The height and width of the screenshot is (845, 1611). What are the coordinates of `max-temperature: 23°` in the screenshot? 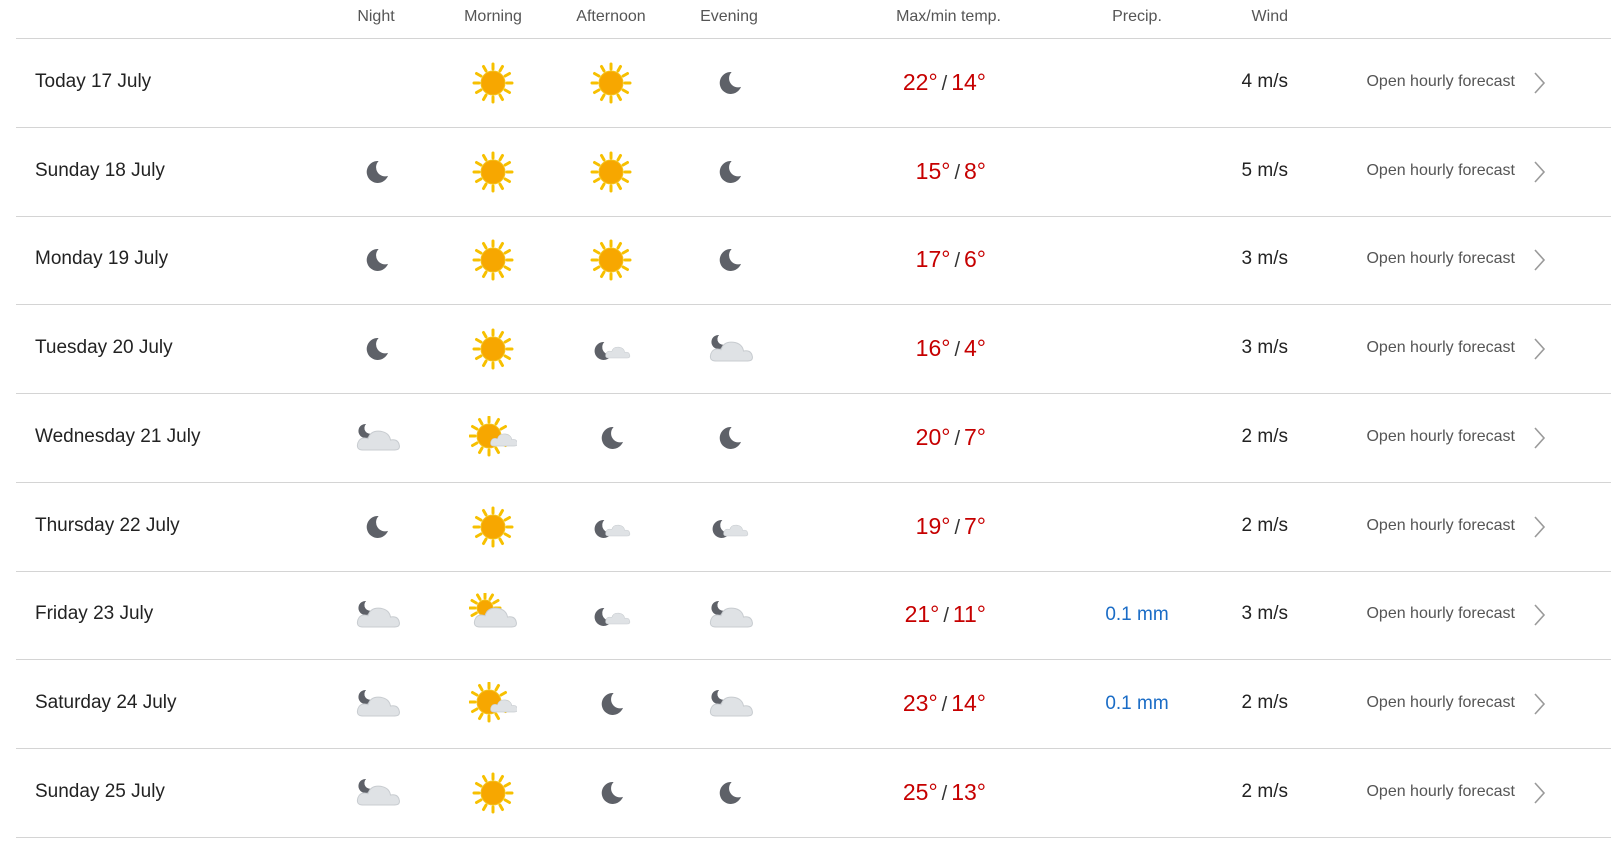 It's located at (920, 702).